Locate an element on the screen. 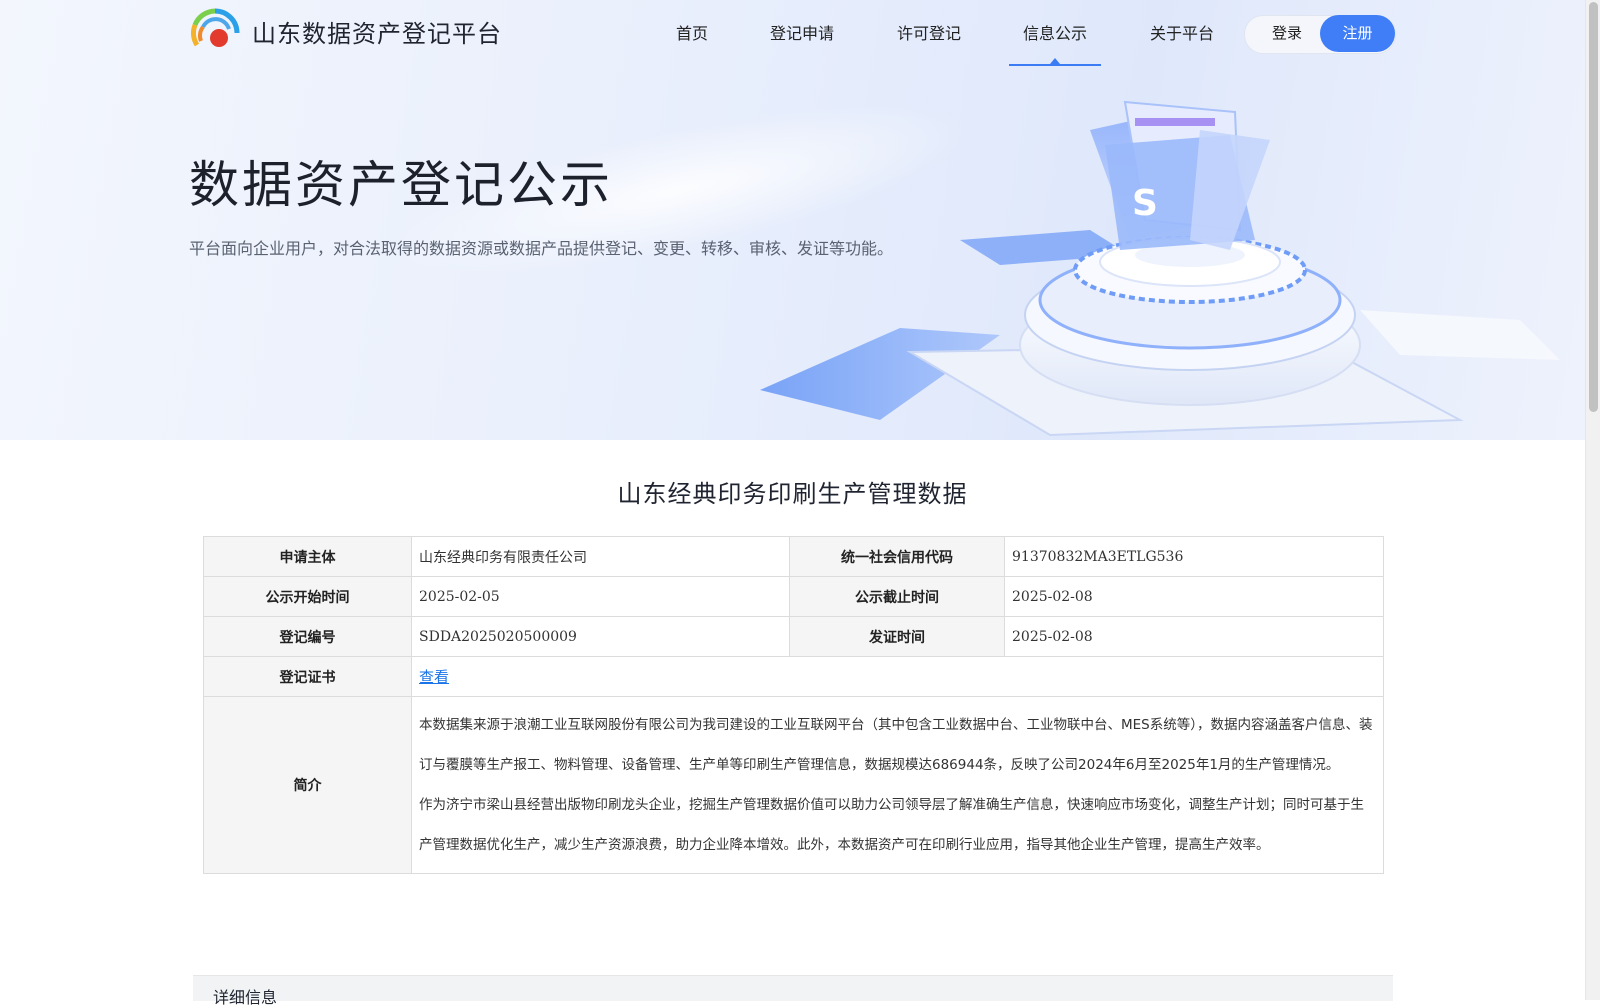 This screenshot has width=1600, height=1008. top-navbar: 山东数据资产登记平台 首页 登记申请 许可登记 信息公示 关于平台 登录 注册 is located at coordinates (792, 33).